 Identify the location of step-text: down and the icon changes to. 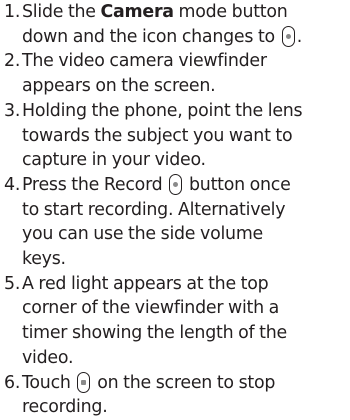
(151, 36).